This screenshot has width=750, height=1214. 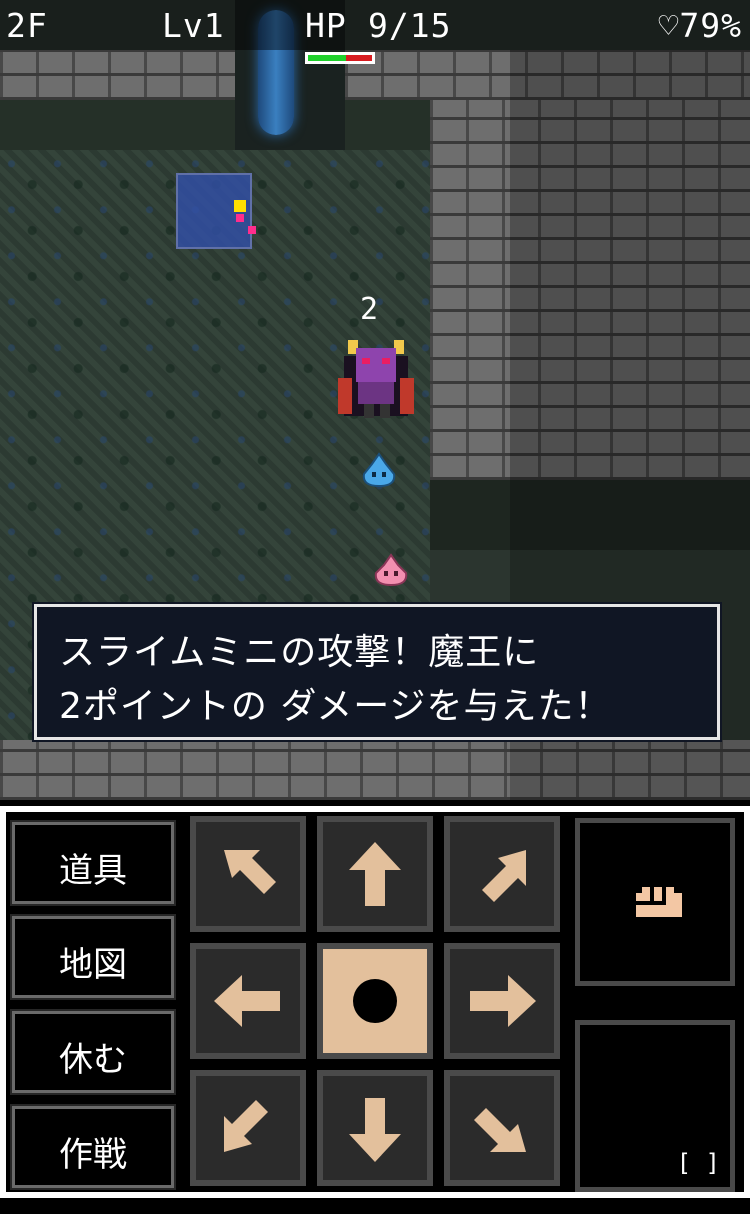 I want to click on arrow-down-left-icon, so click(x=246, y=1126).